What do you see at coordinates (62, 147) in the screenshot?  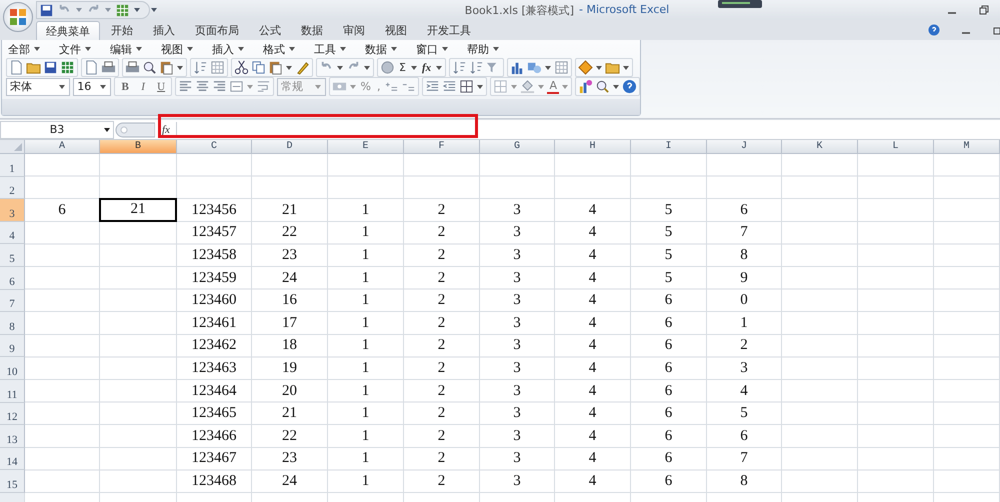 I see `column-header: A` at bounding box center [62, 147].